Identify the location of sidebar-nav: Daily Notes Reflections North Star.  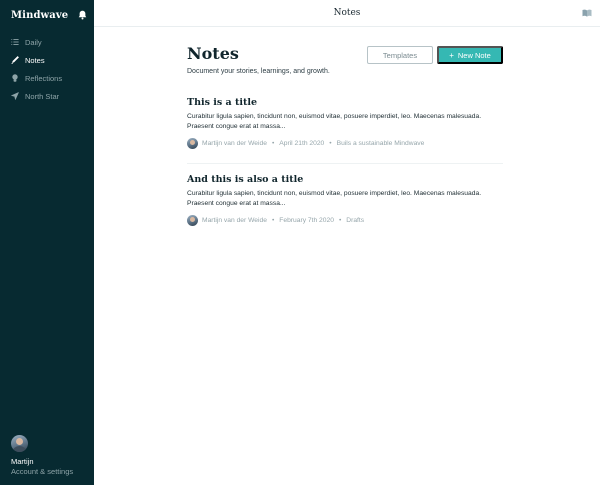
(47, 69).